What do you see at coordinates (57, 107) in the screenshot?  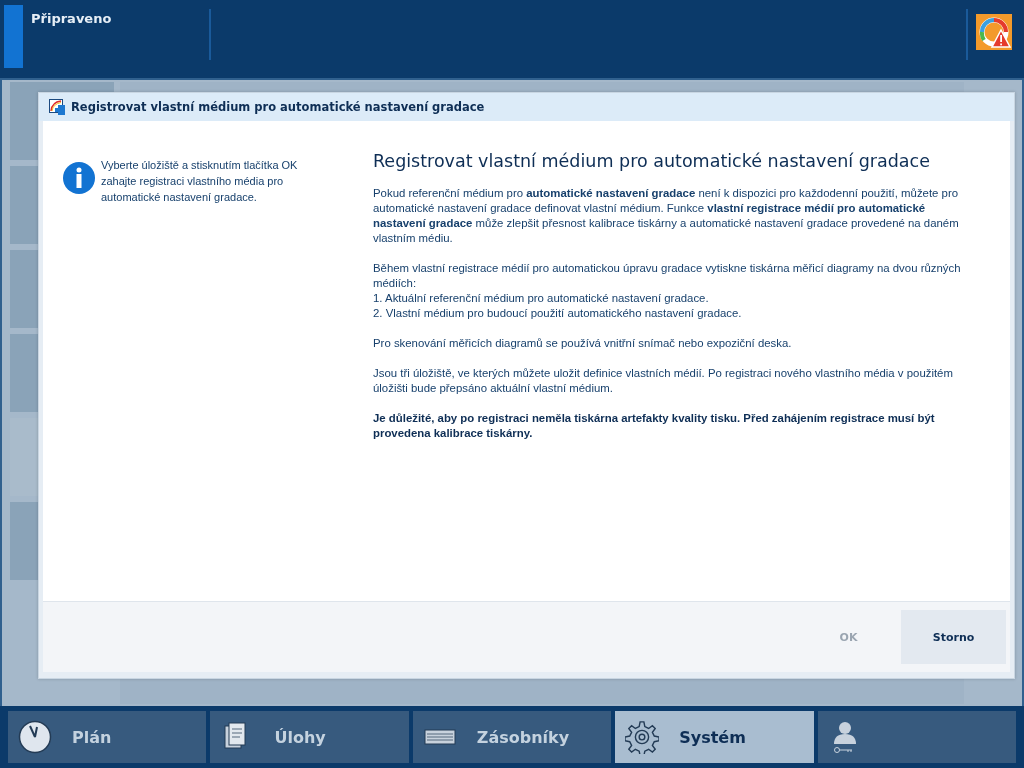 I see `gradient-plus-icon` at bounding box center [57, 107].